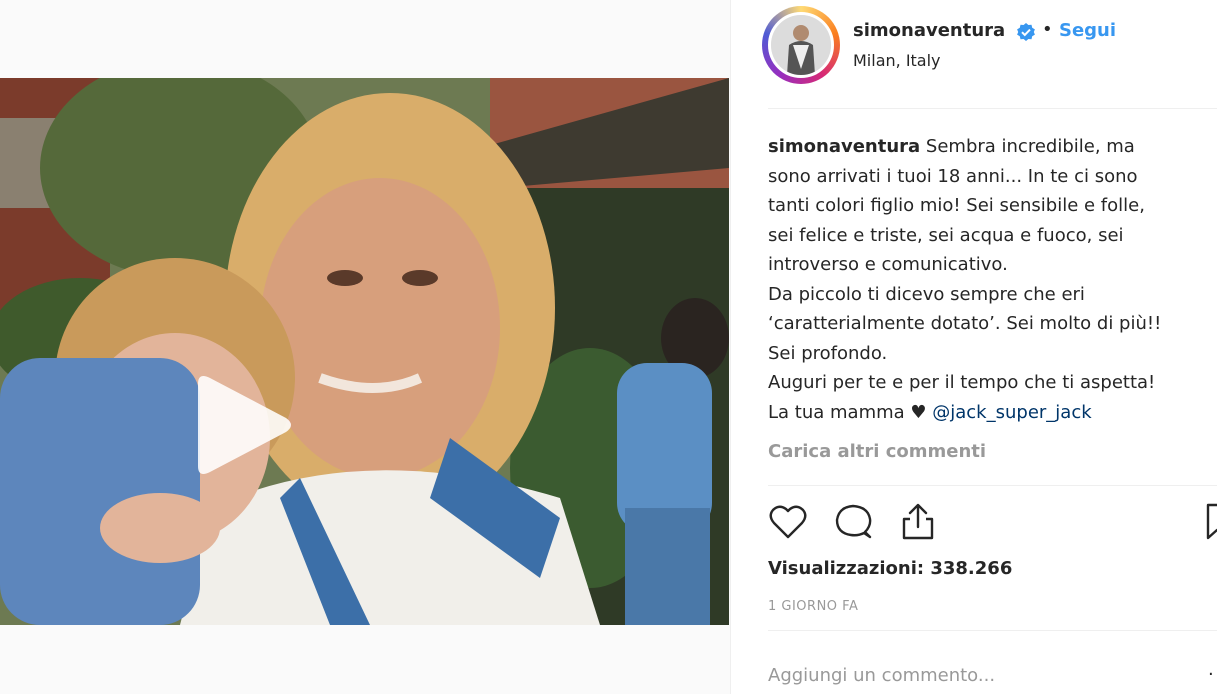 Image resolution: width=1217 pixels, height=694 pixels. What do you see at coordinates (850, 412) in the screenshot?
I see `caption-line: La tua mamma ♥` at bounding box center [850, 412].